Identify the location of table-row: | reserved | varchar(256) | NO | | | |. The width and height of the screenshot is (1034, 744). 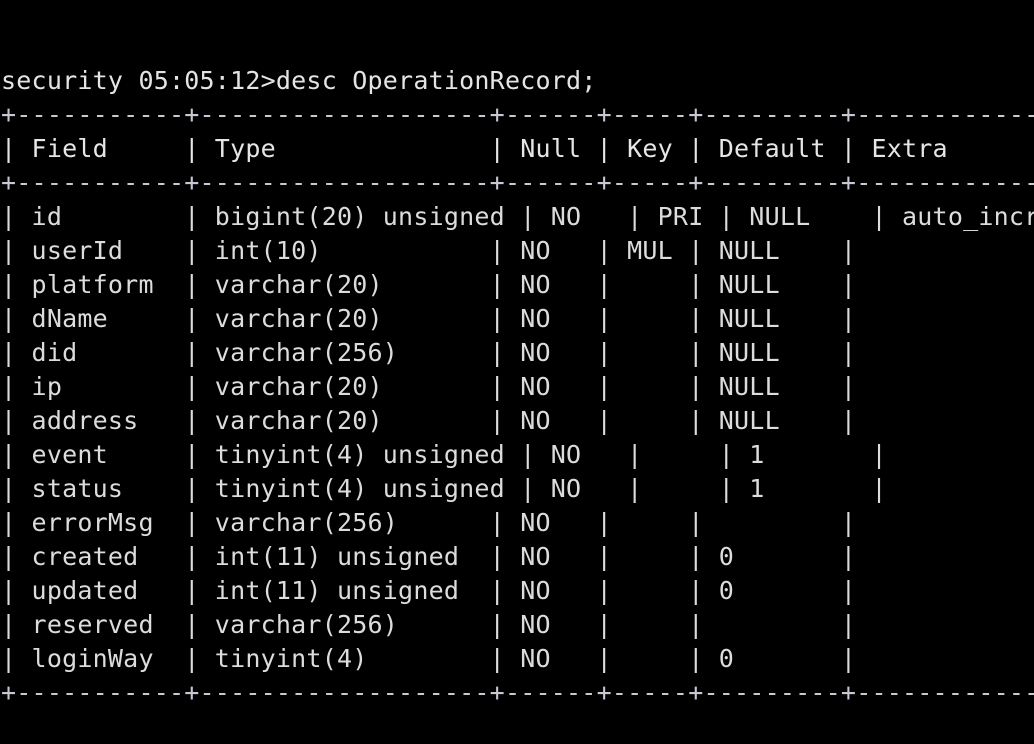
(517, 624).